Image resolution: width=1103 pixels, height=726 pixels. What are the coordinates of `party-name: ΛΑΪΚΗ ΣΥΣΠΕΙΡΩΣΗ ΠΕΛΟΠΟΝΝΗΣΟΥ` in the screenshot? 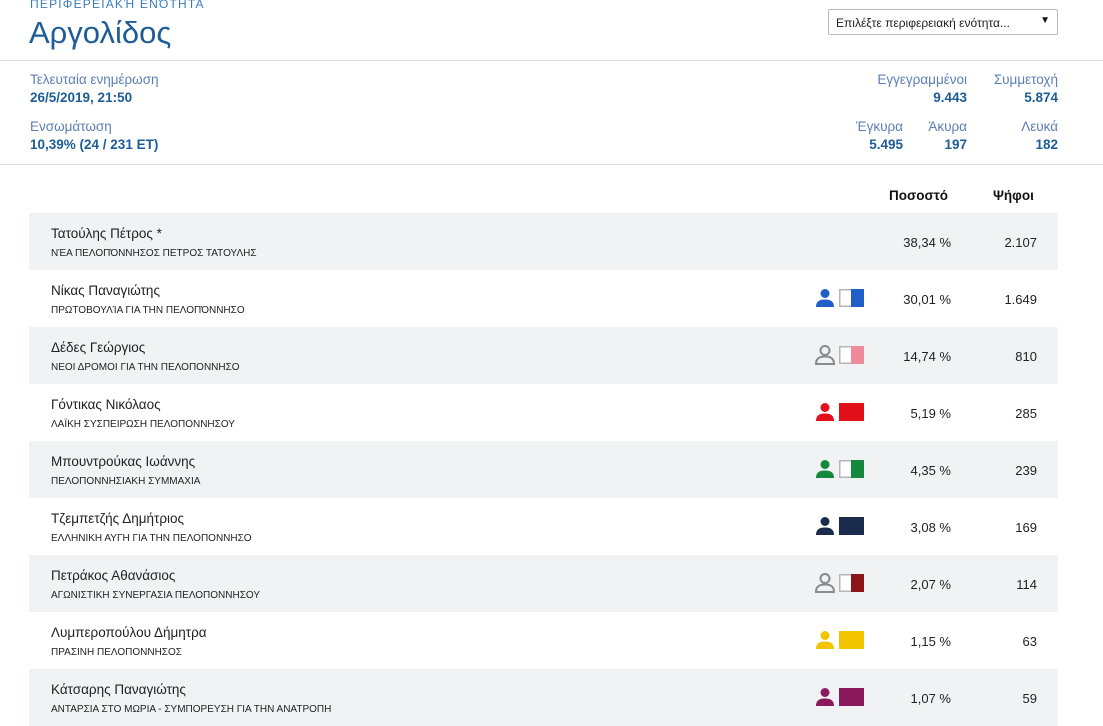 It's located at (143, 424).